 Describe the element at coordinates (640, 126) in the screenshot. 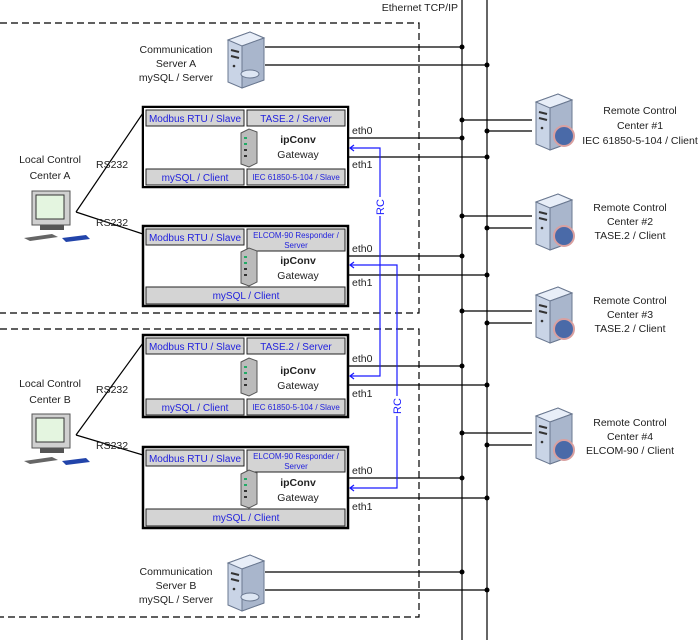

I see `label: Center #1` at that location.